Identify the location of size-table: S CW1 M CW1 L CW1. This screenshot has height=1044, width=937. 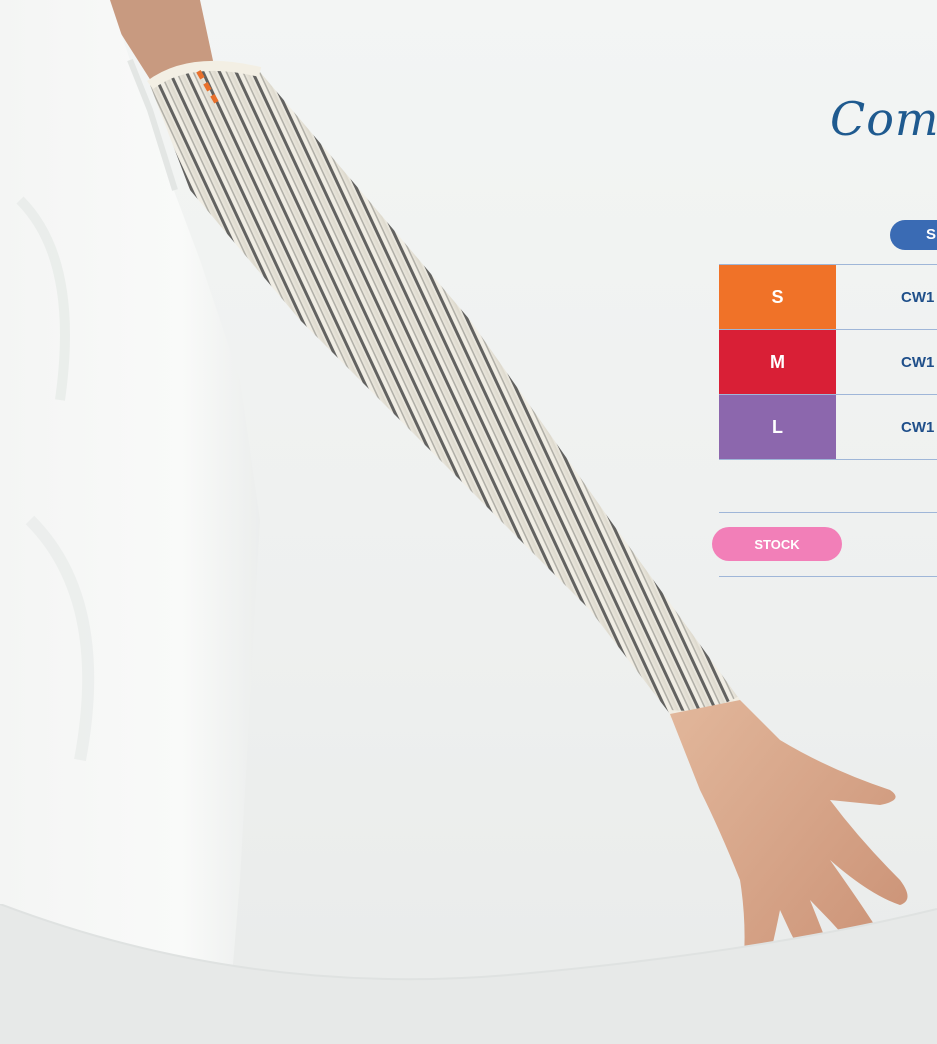
(828, 362).